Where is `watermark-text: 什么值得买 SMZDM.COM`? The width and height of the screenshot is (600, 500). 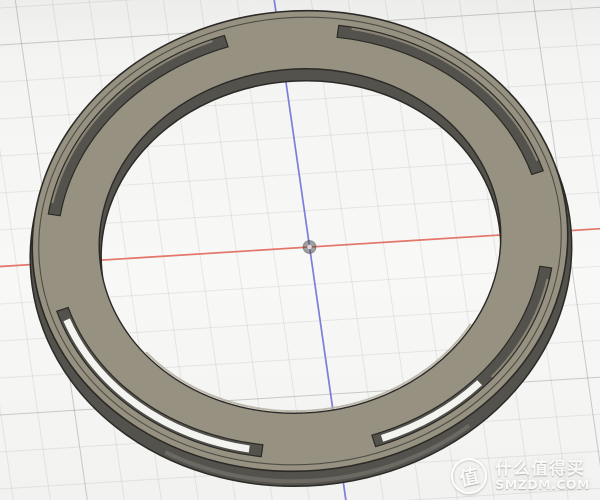
watermark-text: 什么值得买 SMZDM.COM is located at coordinates (542, 476).